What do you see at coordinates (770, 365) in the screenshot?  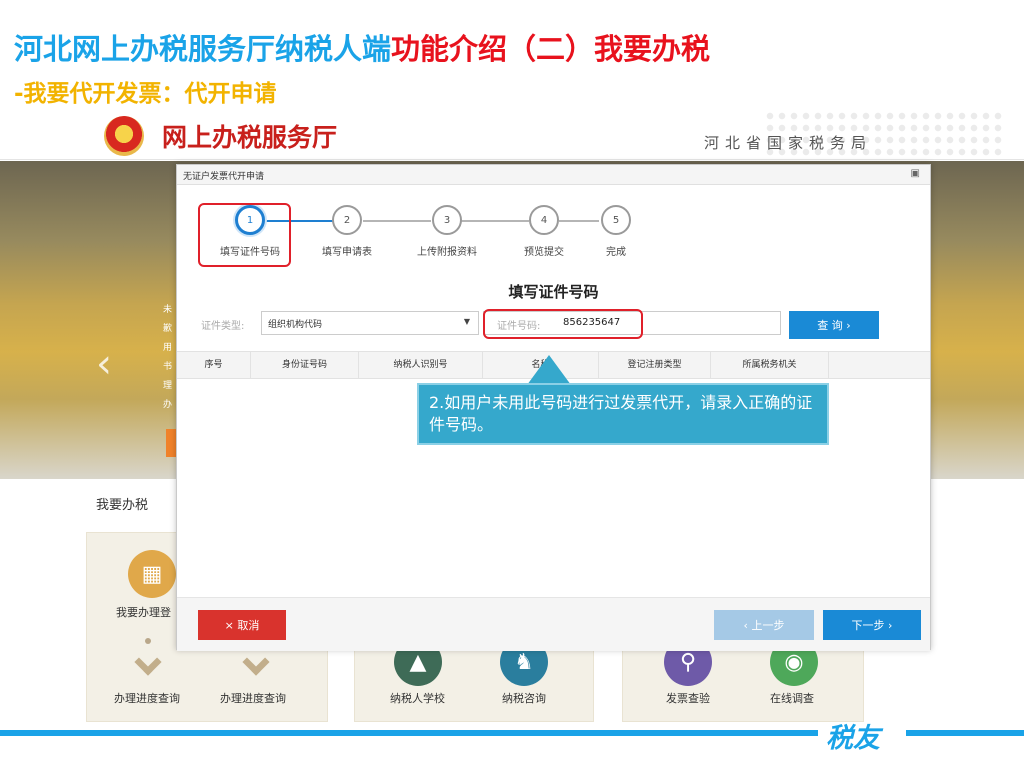 I see `table-header-cell: 所属税务机关` at bounding box center [770, 365].